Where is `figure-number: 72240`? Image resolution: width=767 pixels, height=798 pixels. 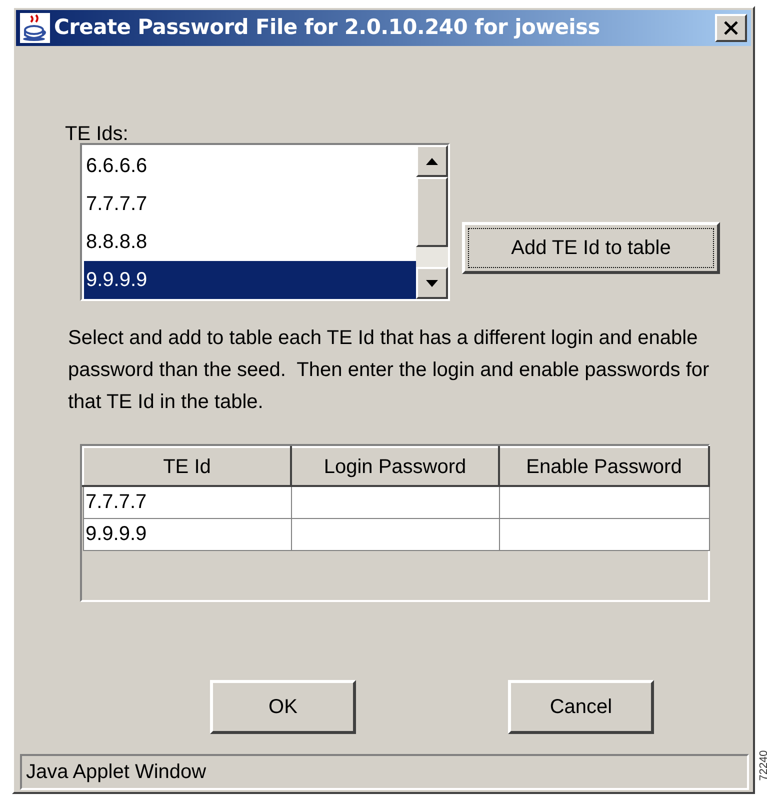 figure-number: 72240 is located at coordinates (762, 765).